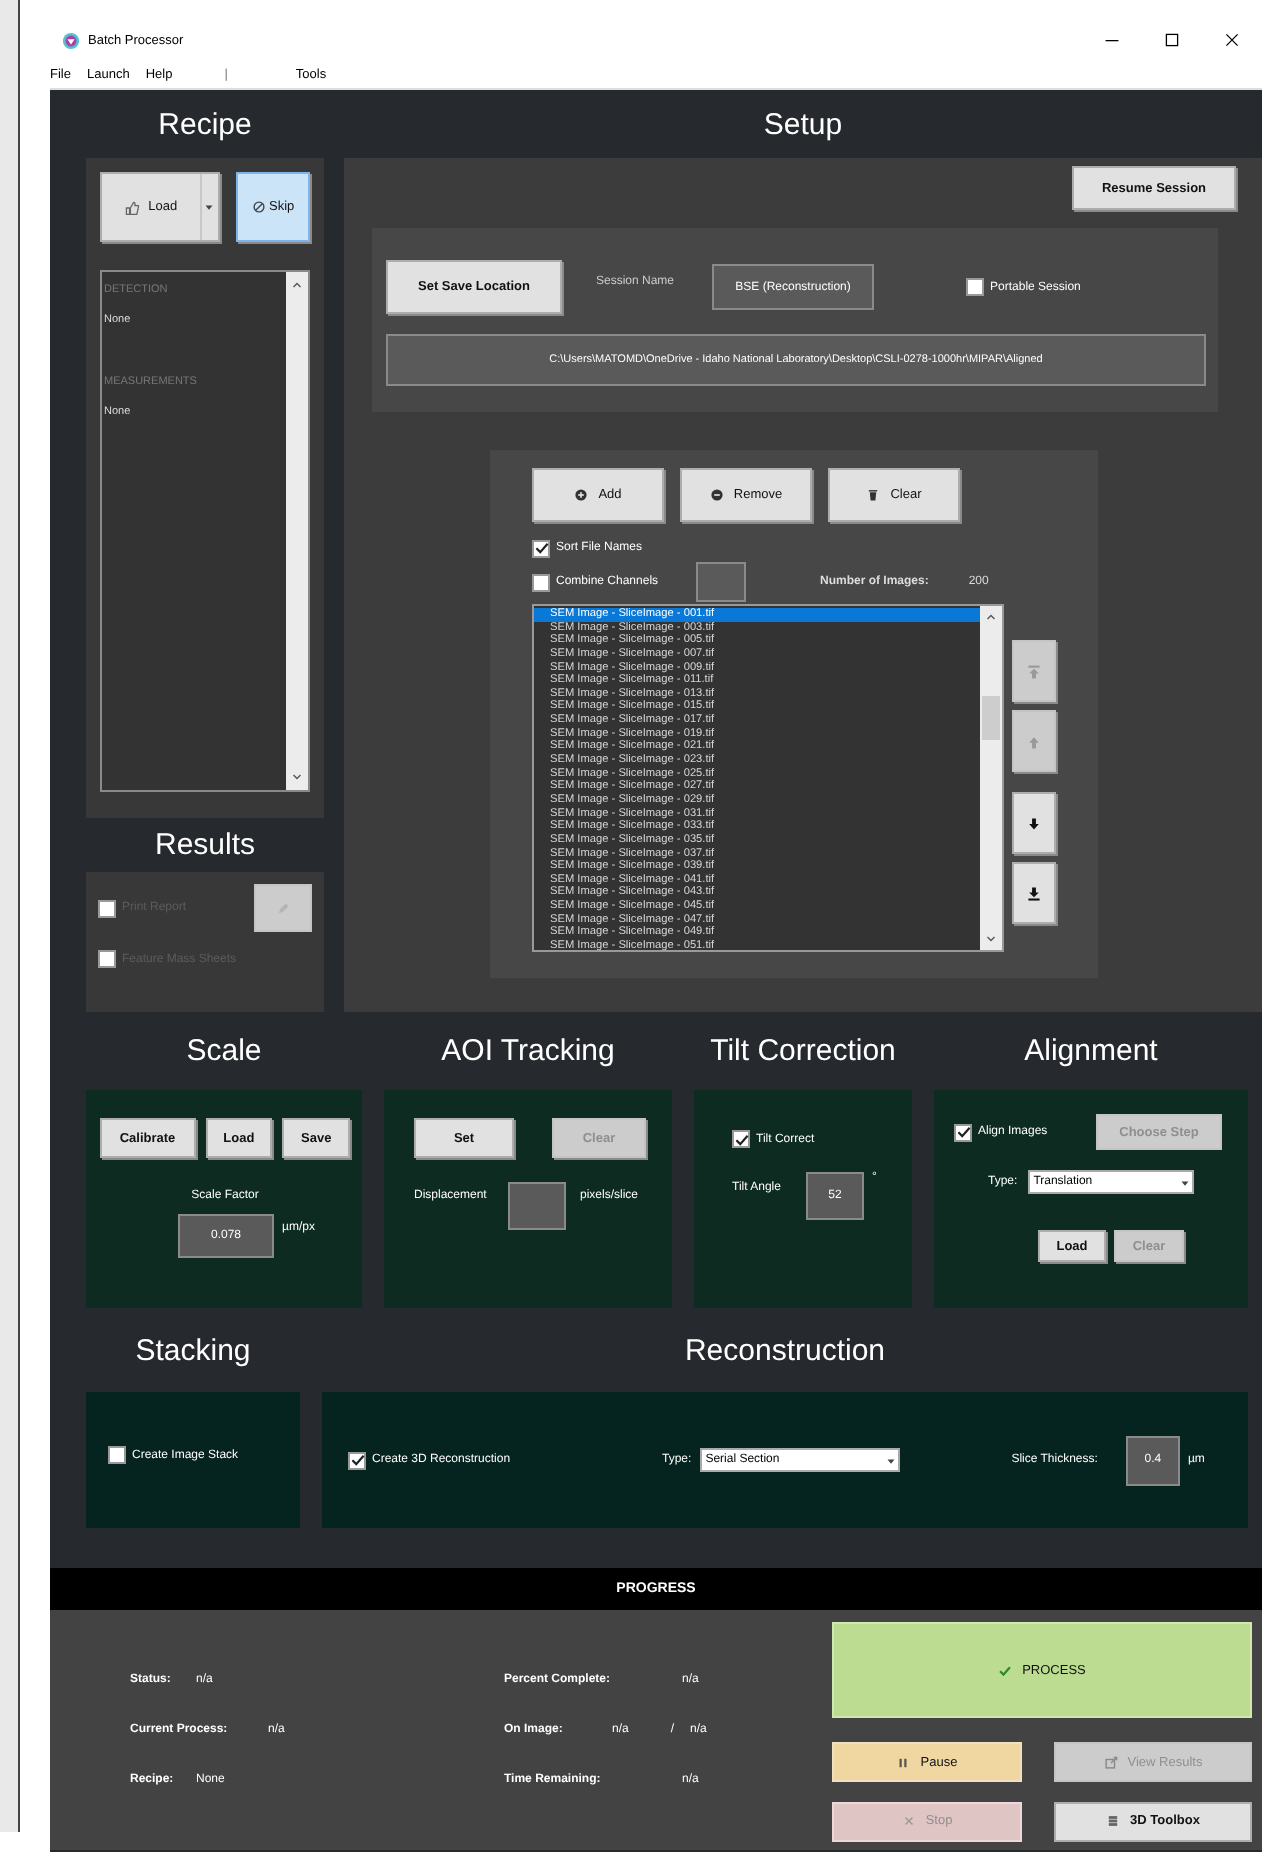  Describe the element at coordinates (1034, 823) in the screenshot. I see `arrow-down-icon` at that location.